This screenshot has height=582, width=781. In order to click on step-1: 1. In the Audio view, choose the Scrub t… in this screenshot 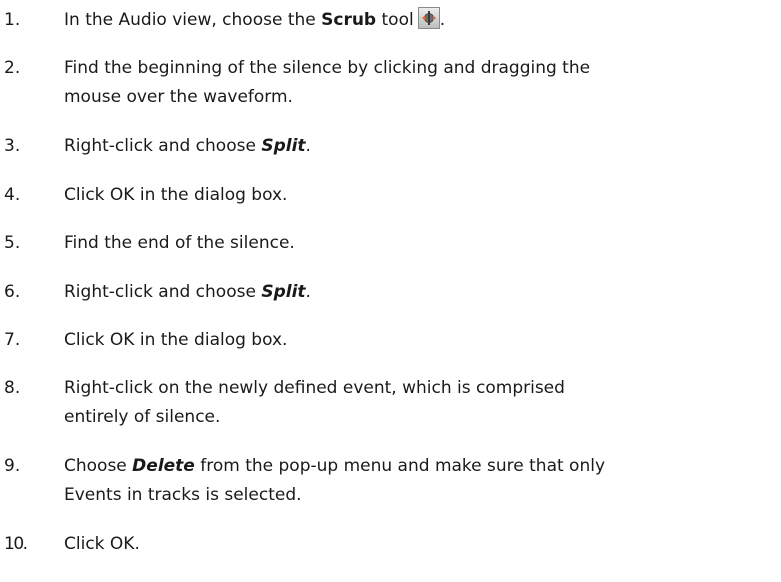, I will do `click(390, 20)`.